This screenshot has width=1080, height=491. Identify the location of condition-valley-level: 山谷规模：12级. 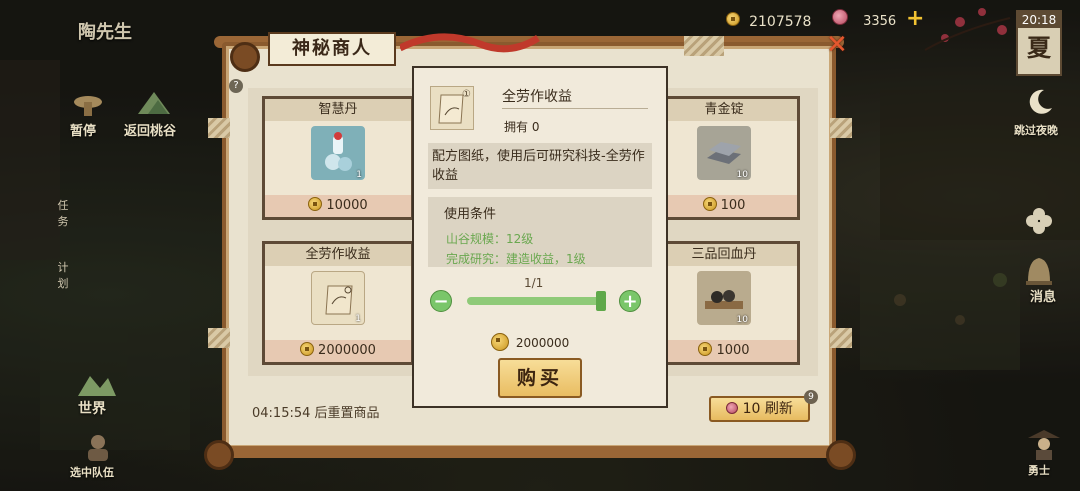
(490, 239).